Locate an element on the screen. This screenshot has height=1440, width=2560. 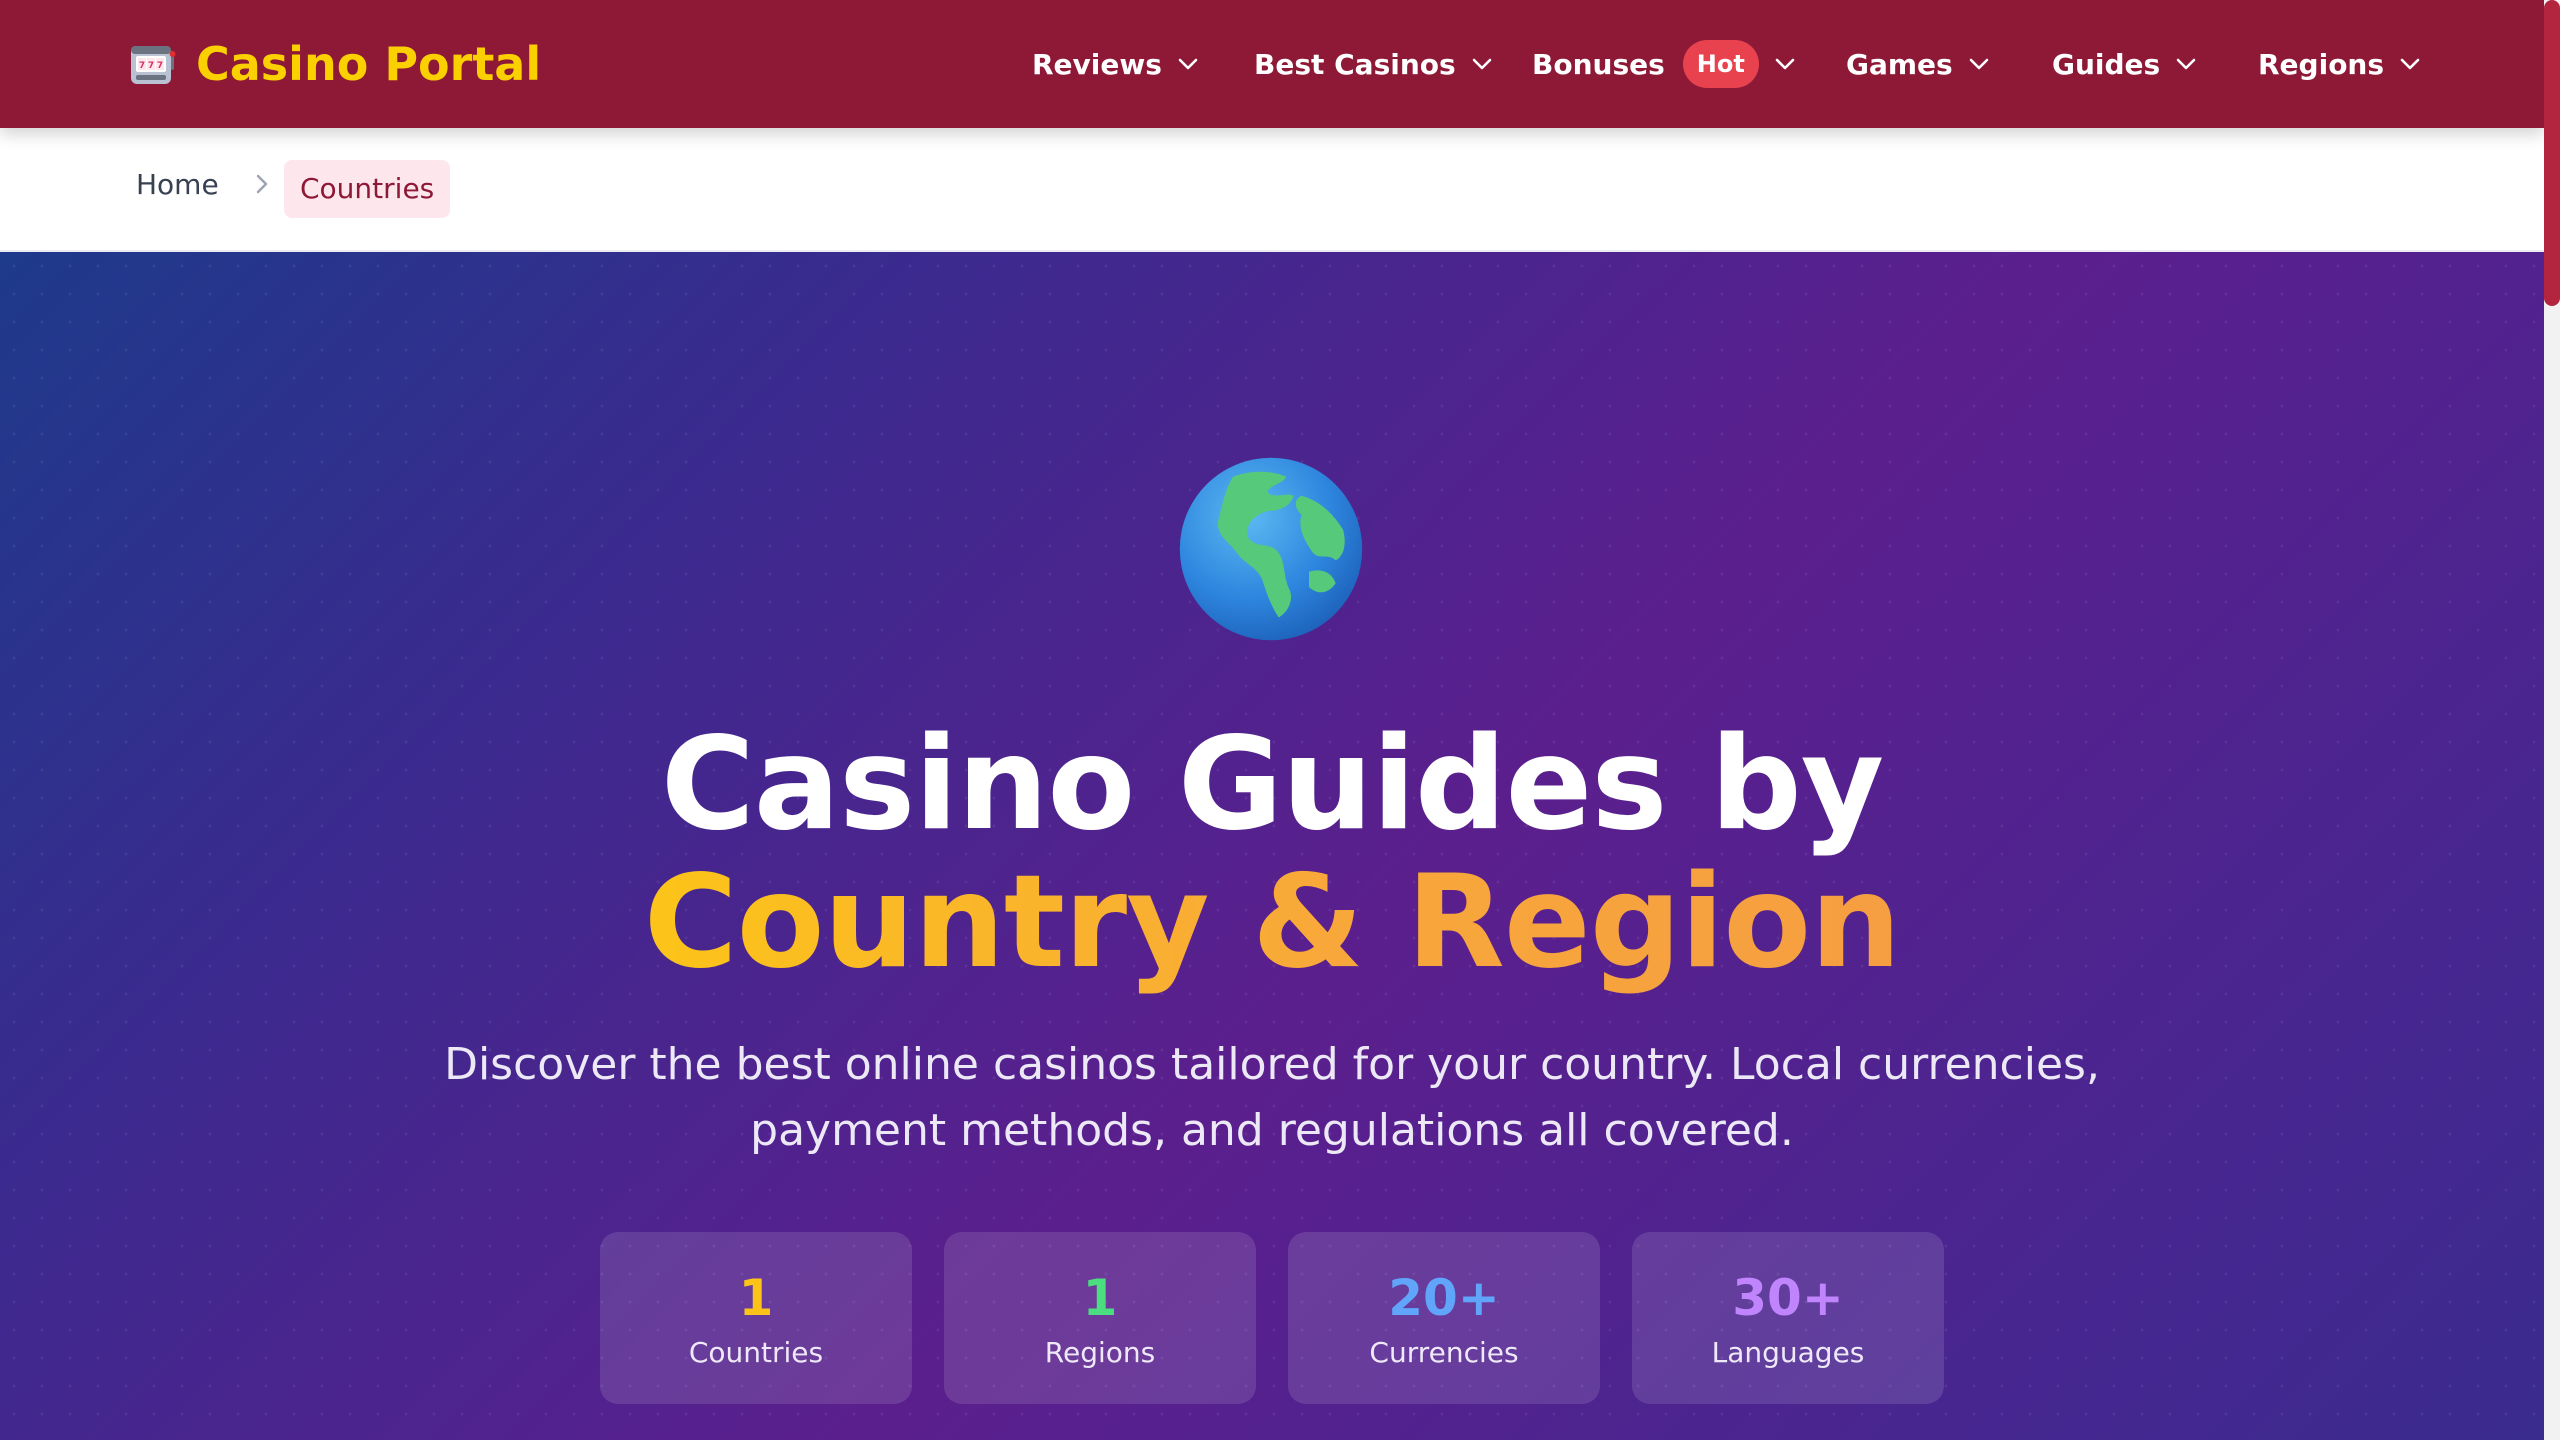
breadcrumb-current: Countries is located at coordinates (367, 189).